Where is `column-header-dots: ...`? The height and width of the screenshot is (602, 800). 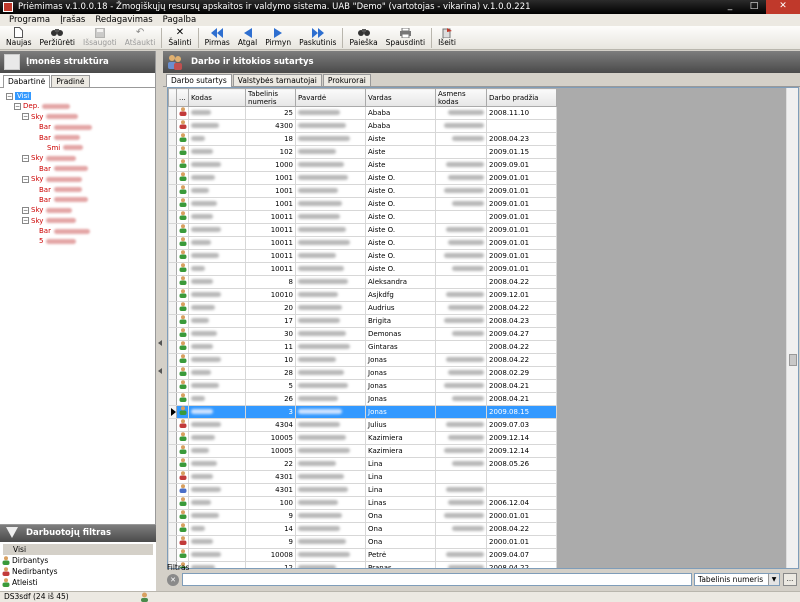 column-header-dots: ... is located at coordinates (182, 97).